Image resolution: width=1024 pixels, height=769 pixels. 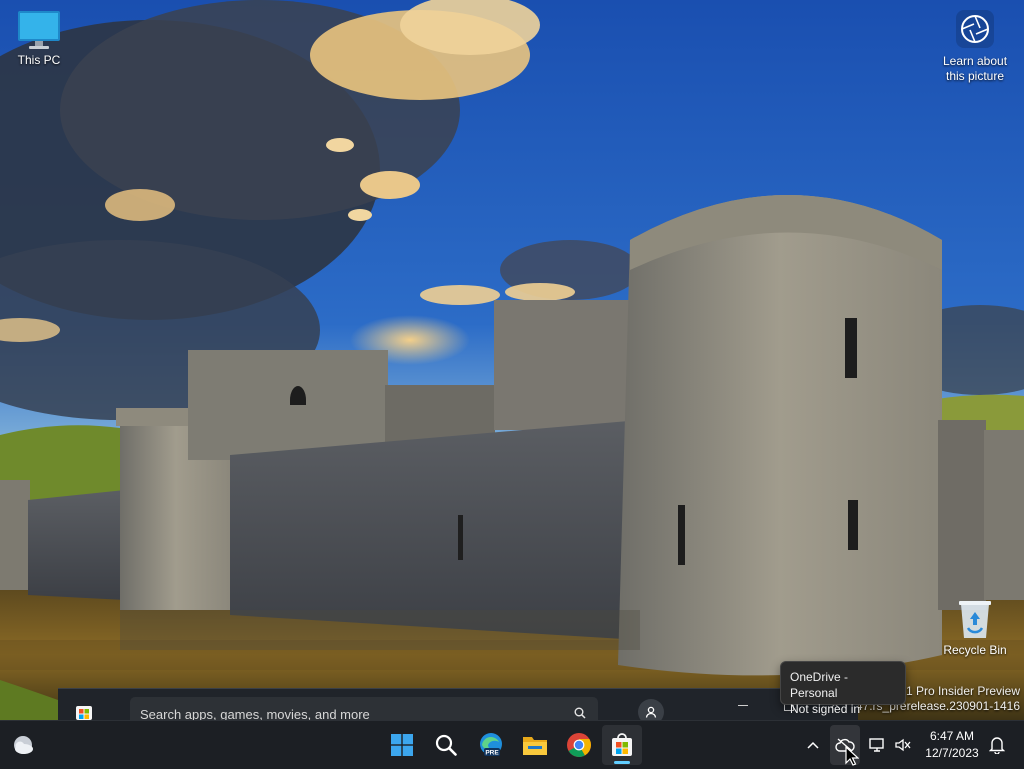 What do you see at coordinates (39, 30) in the screenshot?
I see `monitor-icon` at bounding box center [39, 30].